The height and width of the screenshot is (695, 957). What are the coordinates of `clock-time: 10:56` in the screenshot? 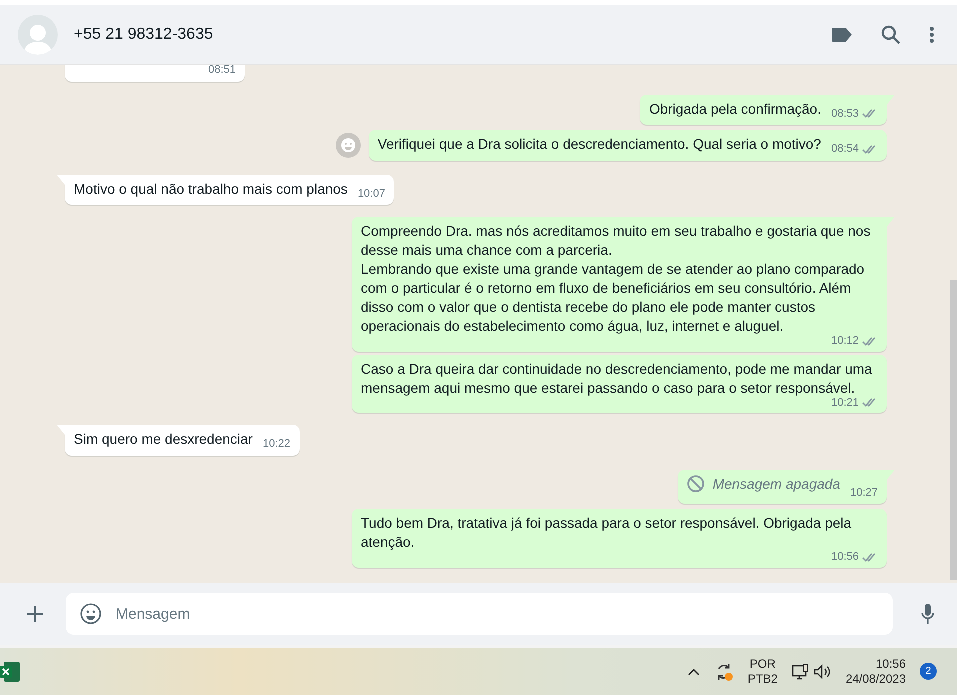 It's located at (891, 664).